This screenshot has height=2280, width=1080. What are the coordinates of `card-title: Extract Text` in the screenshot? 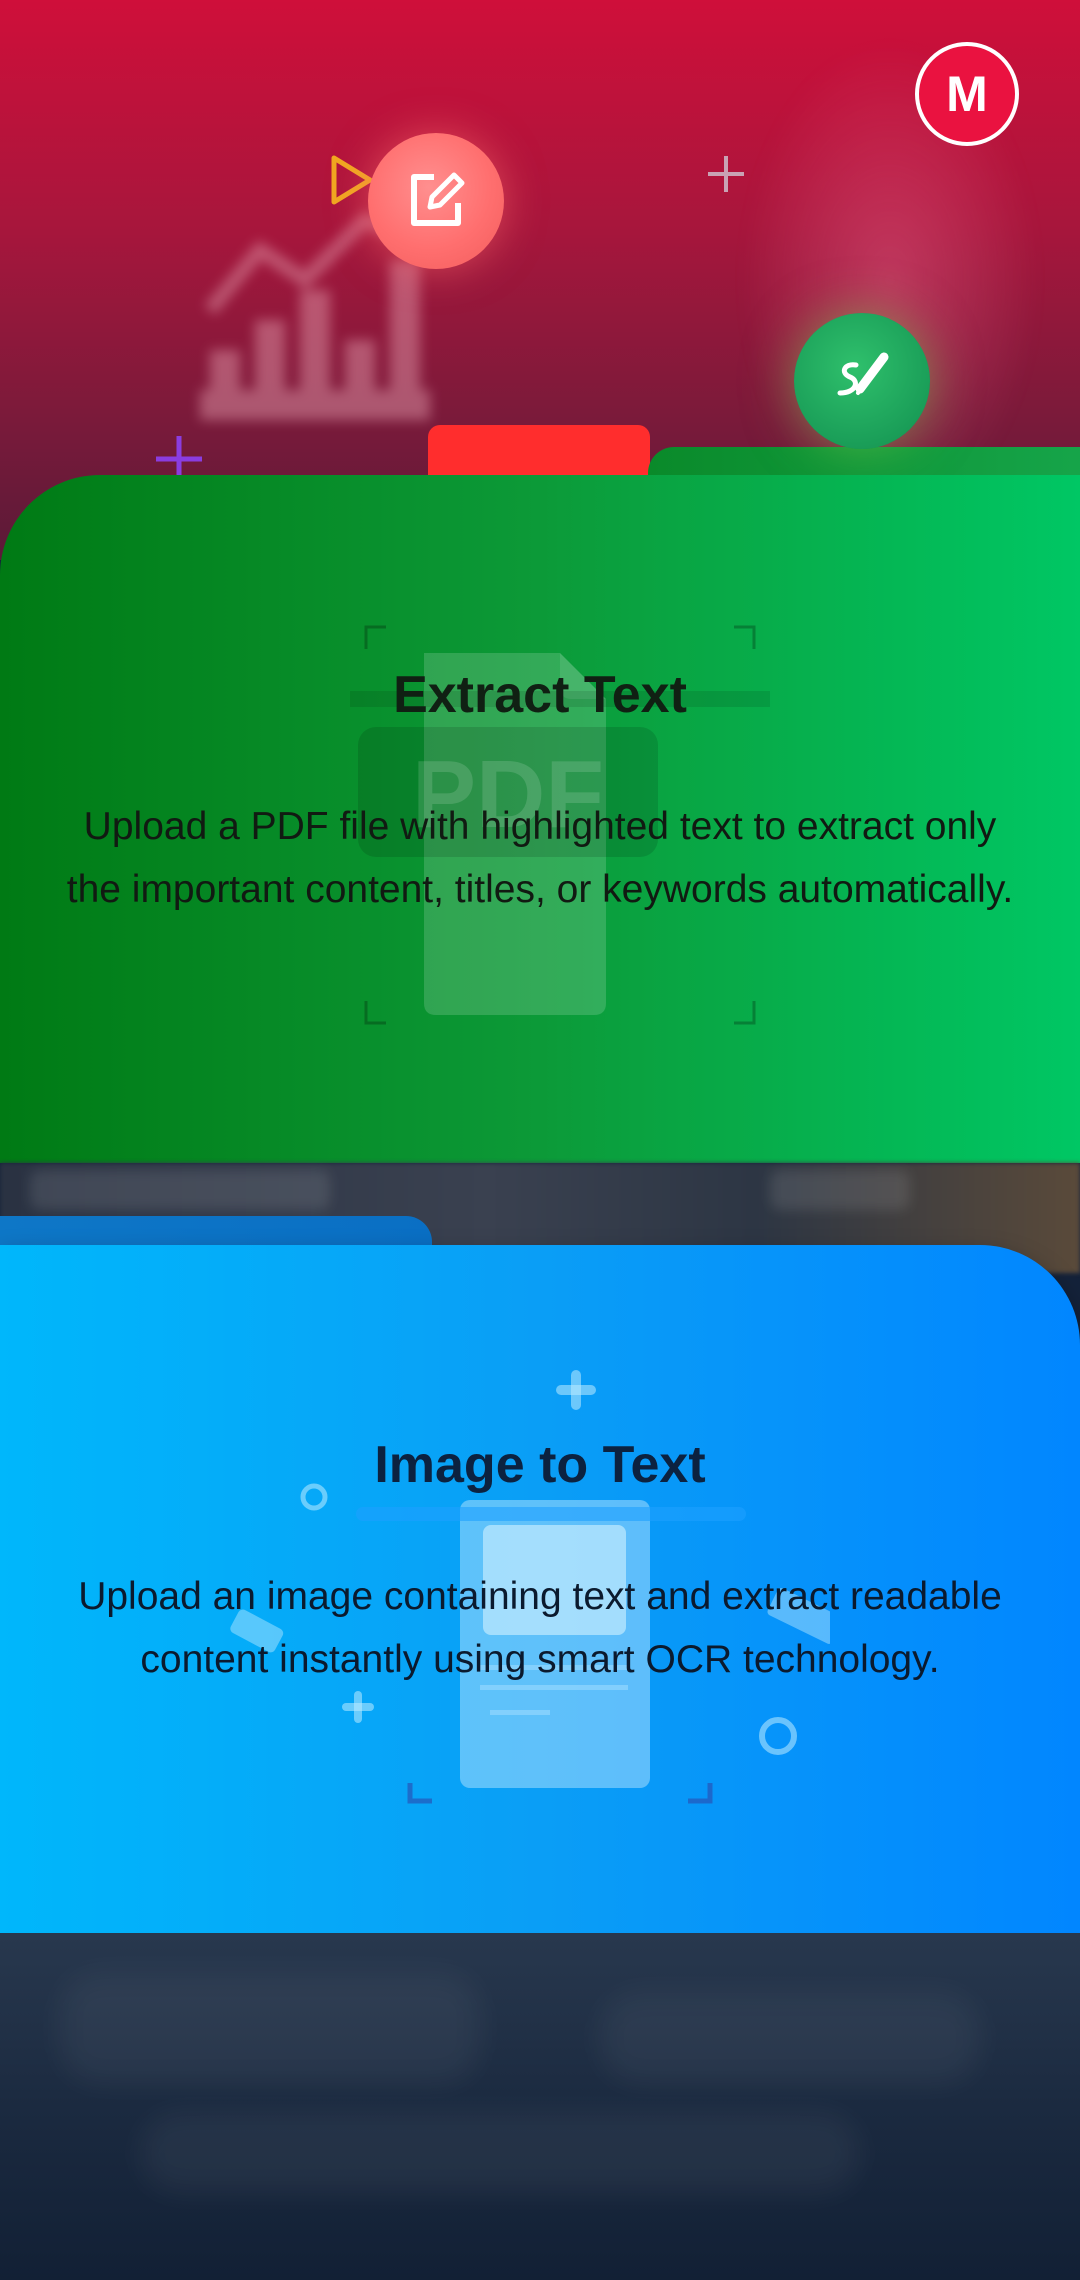 It's located at (540, 695).